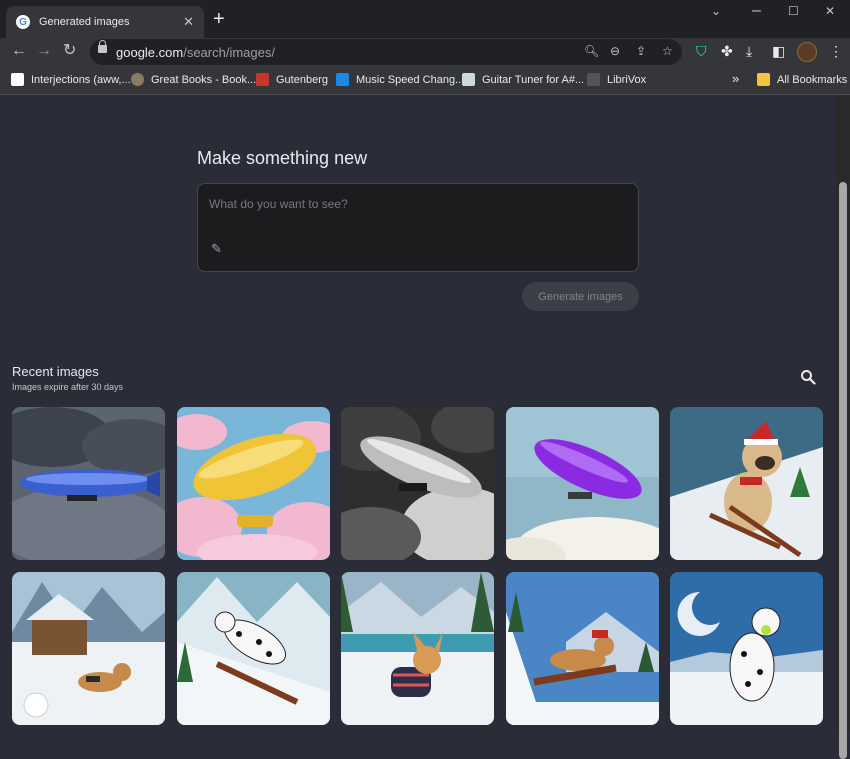 The height and width of the screenshot is (759, 850). I want to click on bookmarks-overflow-button: », so click(735, 78).